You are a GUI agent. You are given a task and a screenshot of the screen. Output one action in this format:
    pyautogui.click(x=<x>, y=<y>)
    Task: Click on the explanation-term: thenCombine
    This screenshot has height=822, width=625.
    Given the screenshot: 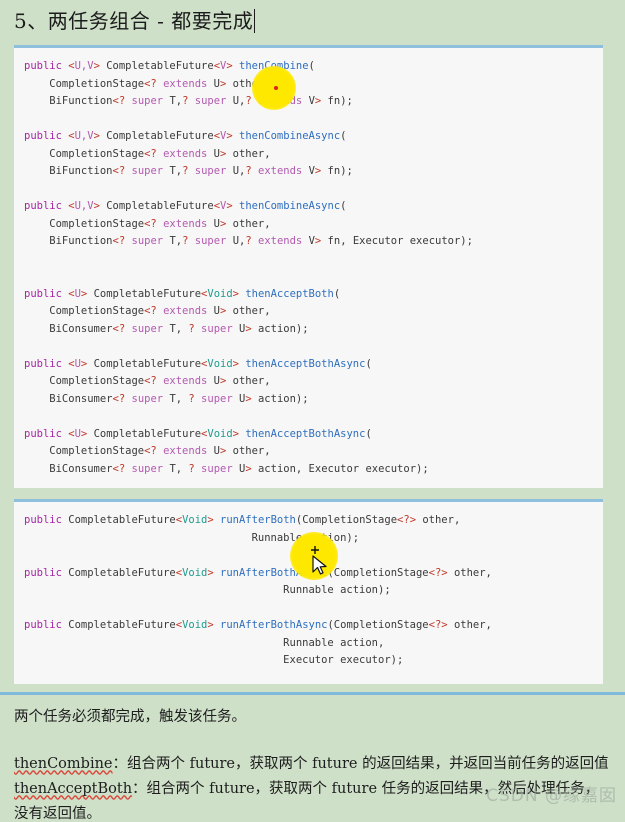 What is the action you would take?
    pyautogui.click(x=63, y=763)
    